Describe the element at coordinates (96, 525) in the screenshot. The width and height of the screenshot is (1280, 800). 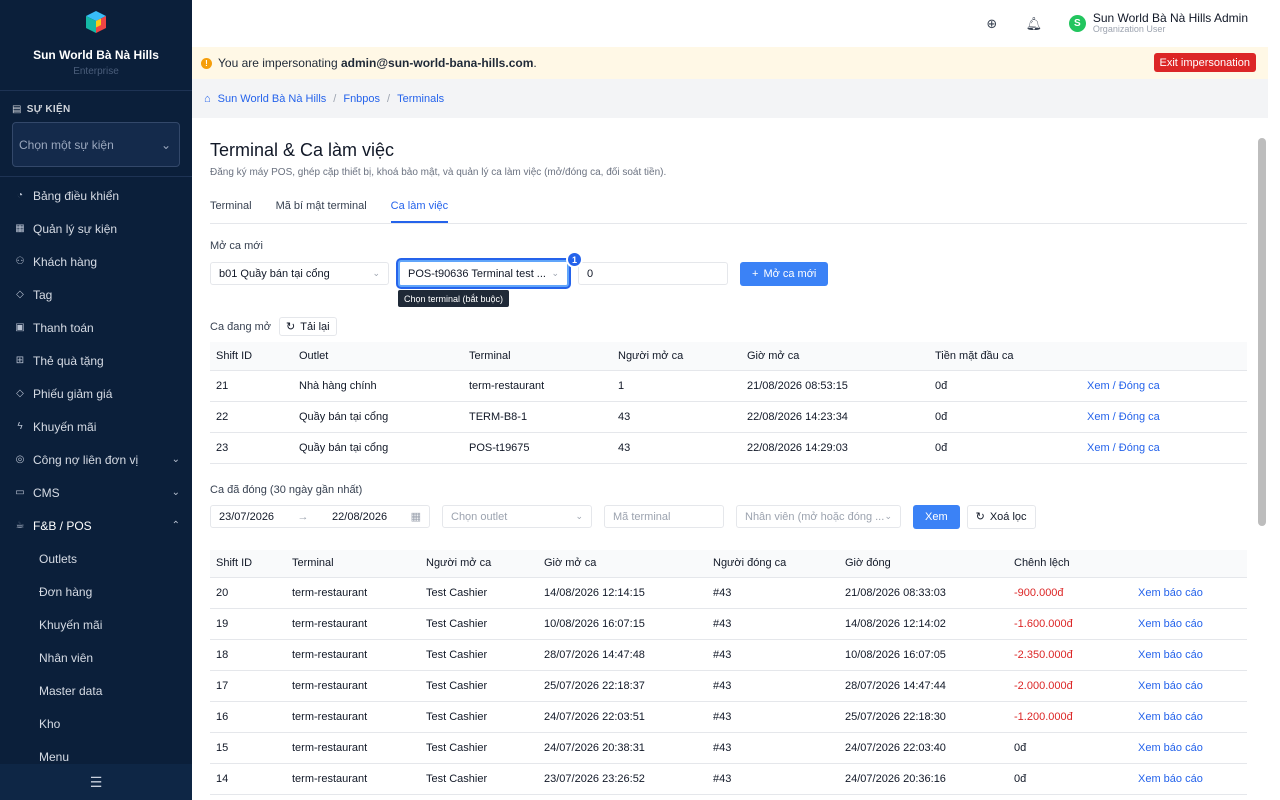
I see `sidebar-item-fnb-pos: ☕ F&B / POS ⌃` at that location.